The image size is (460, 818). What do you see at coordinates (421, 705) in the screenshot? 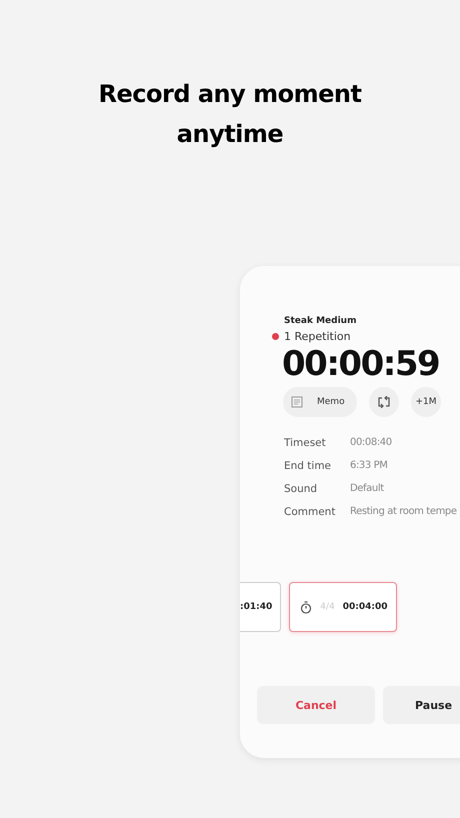
I see `pause-button: Pause` at bounding box center [421, 705].